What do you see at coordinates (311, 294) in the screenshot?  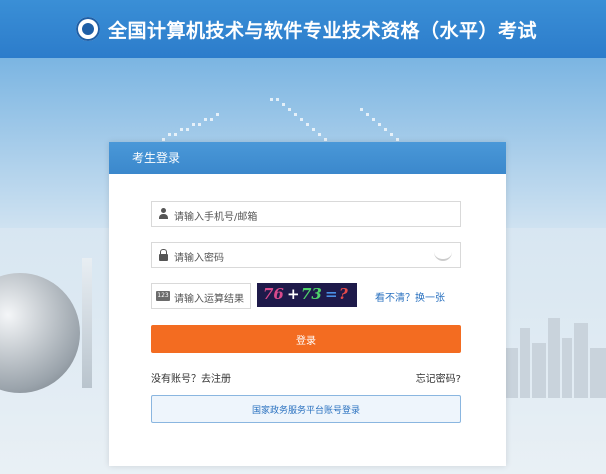 I see `captcha-b: 73` at bounding box center [311, 294].